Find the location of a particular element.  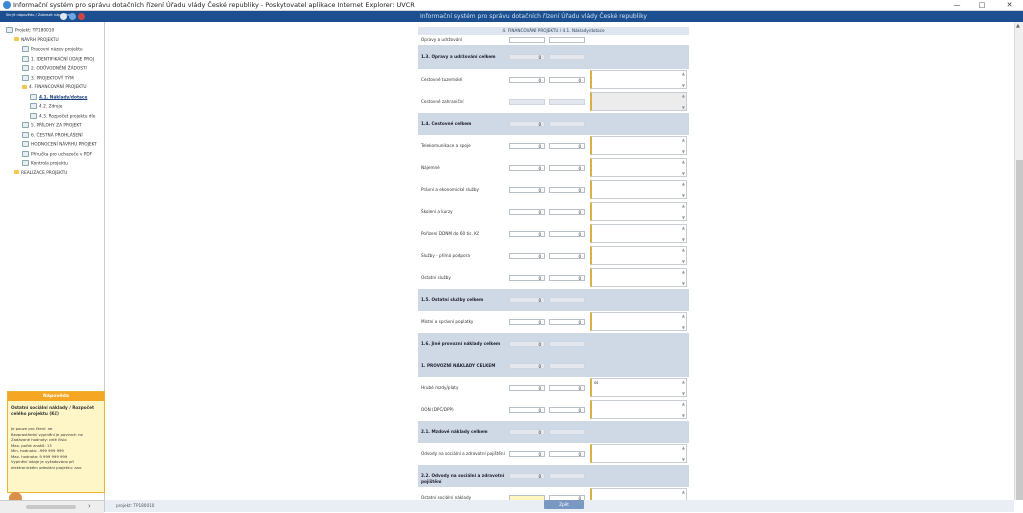

sidebar-item: 4. FINANCOVÁNÍ PROJEKTU is located at coordinates (54, 88).